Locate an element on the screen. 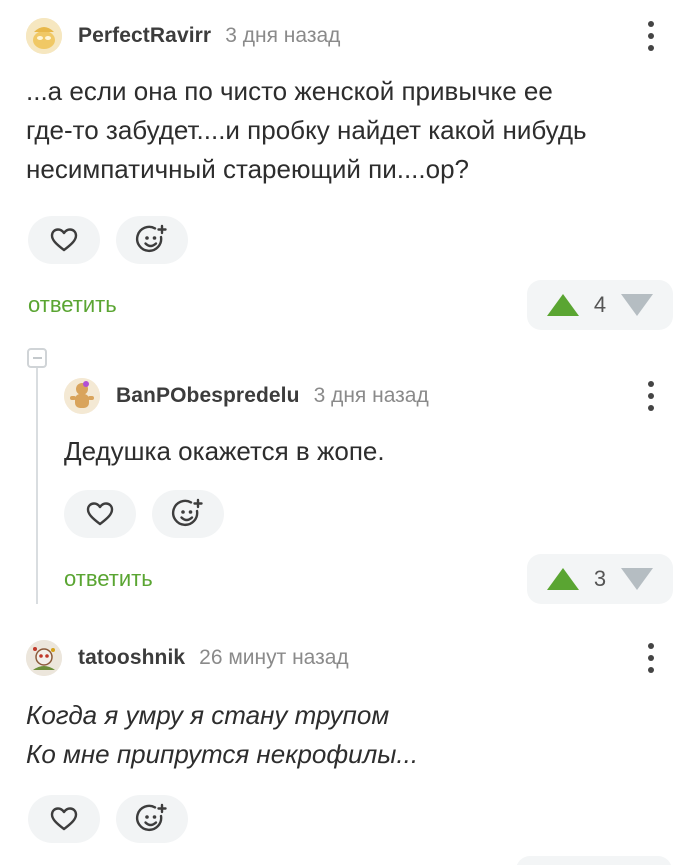 The width and height of the screenshot is (700, 865). vote-score: 4 is located at coordinates (600, 304).